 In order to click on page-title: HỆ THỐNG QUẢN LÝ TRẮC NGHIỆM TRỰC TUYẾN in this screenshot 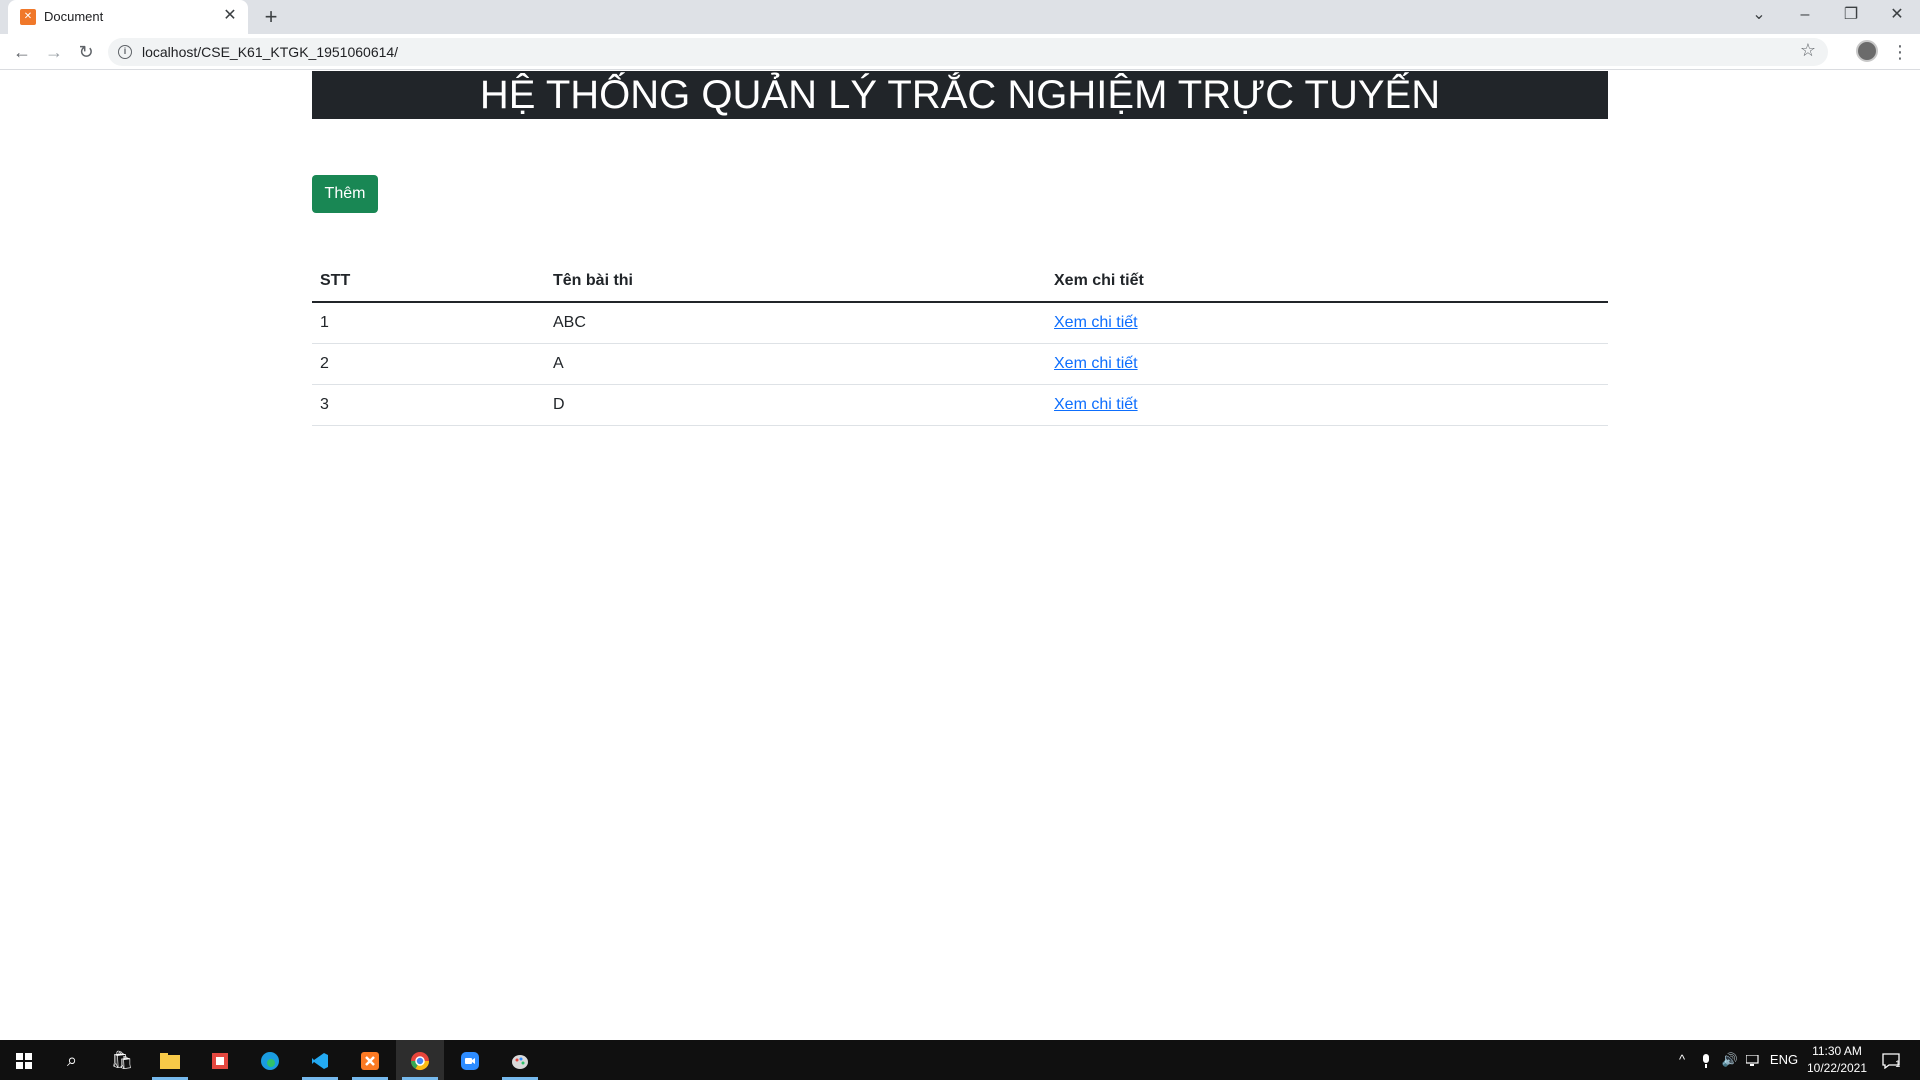, I will do `click(960, 95)`.